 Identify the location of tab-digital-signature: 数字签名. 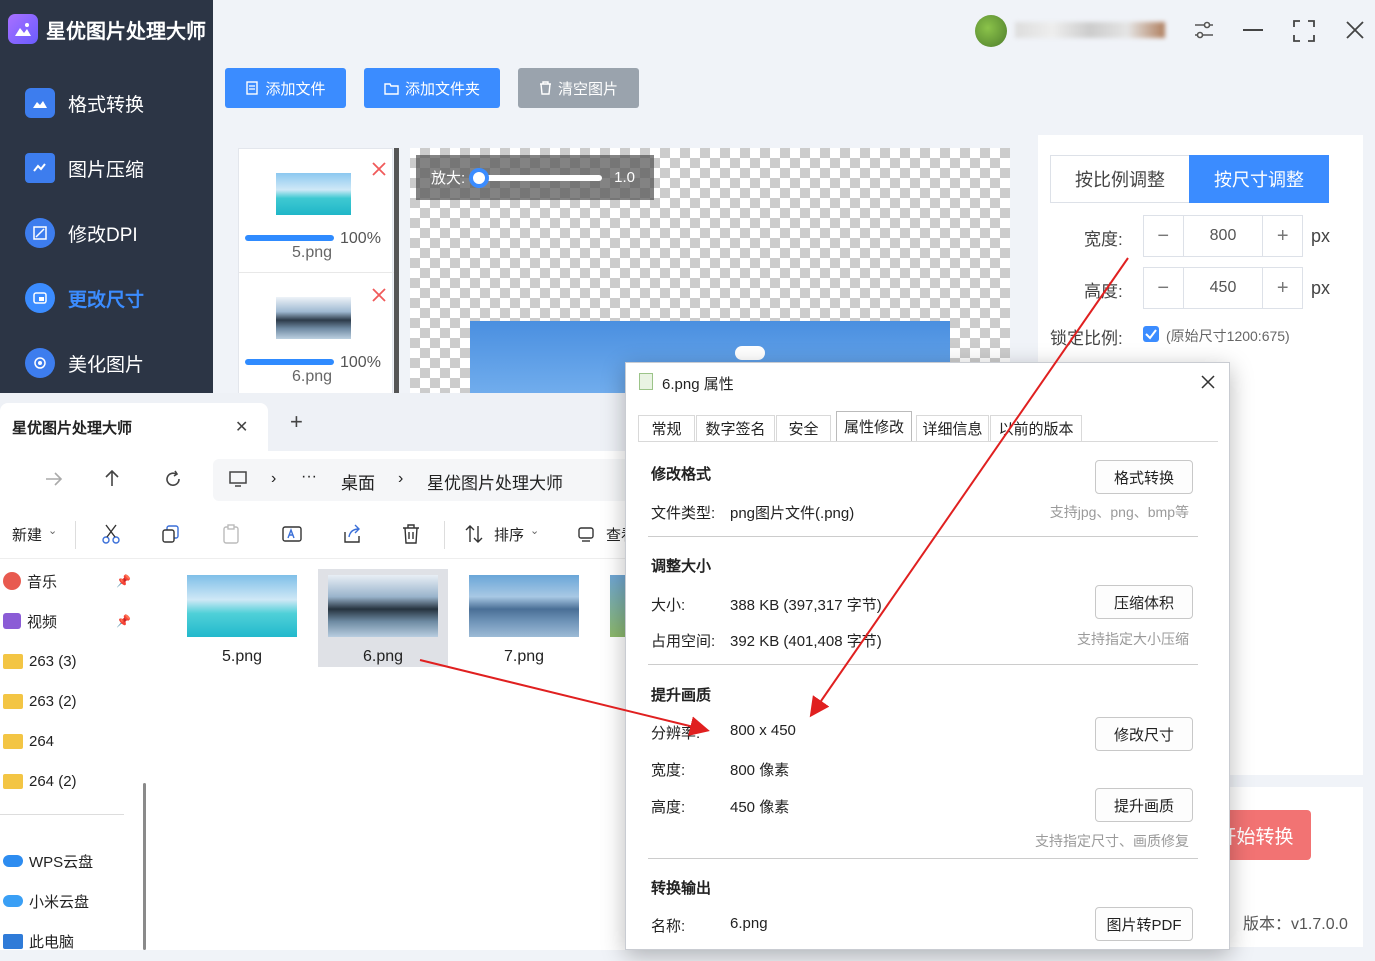
(735, 428).